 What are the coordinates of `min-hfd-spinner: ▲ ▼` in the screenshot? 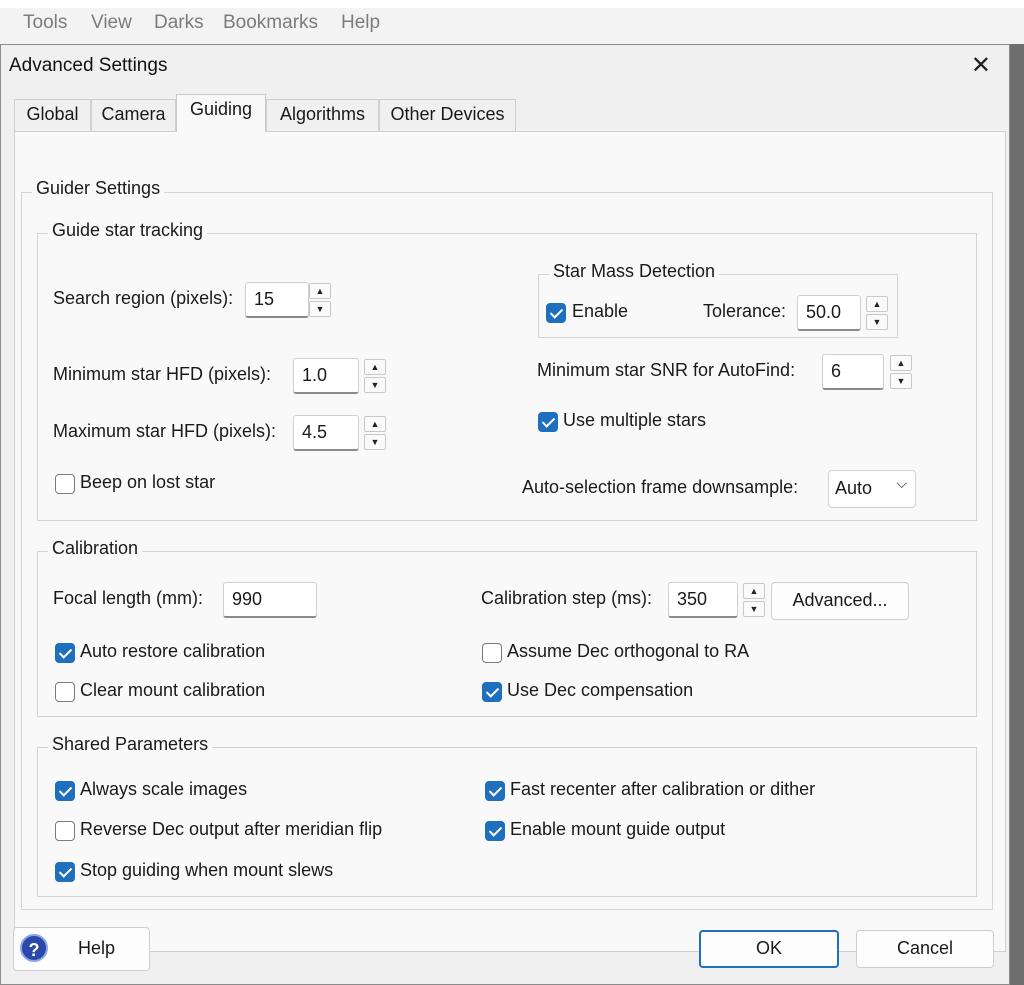 It's located at (375, 376).